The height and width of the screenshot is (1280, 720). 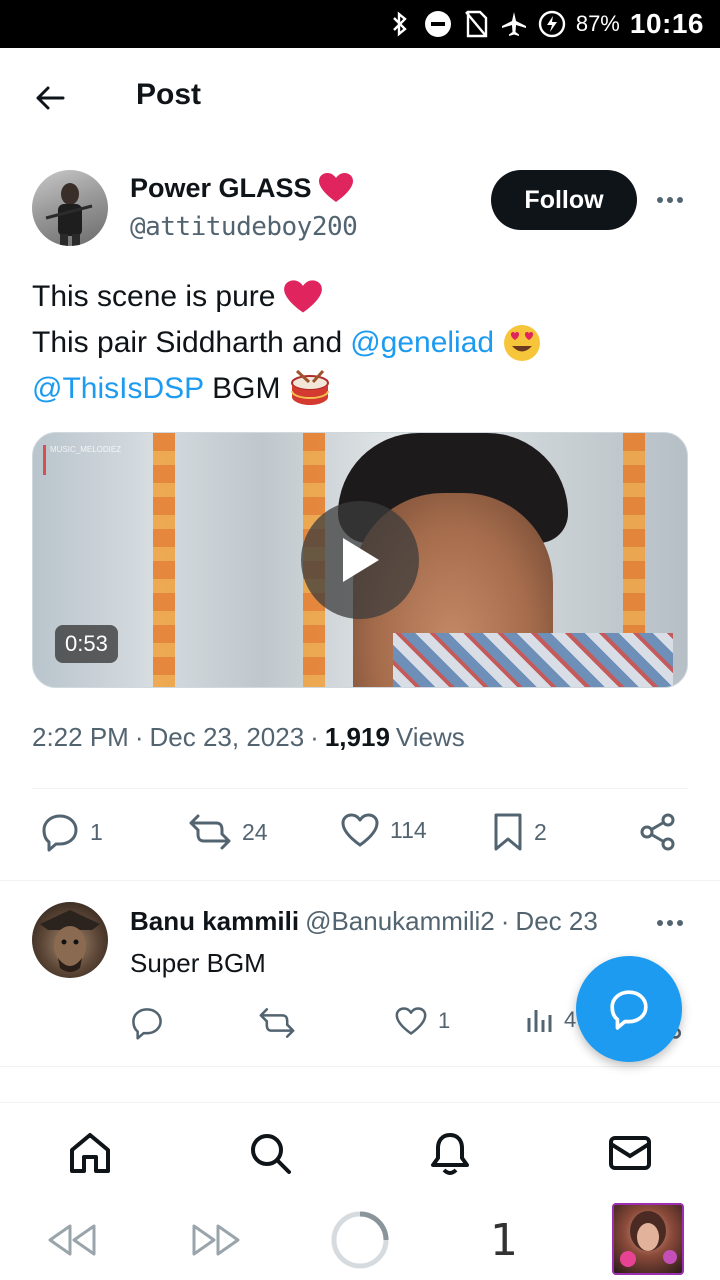 What do you see at coordinates (118, 389) in the screenshot?
I see `mention-link: @ThisIsDSP` at bounding box center [118, 389].